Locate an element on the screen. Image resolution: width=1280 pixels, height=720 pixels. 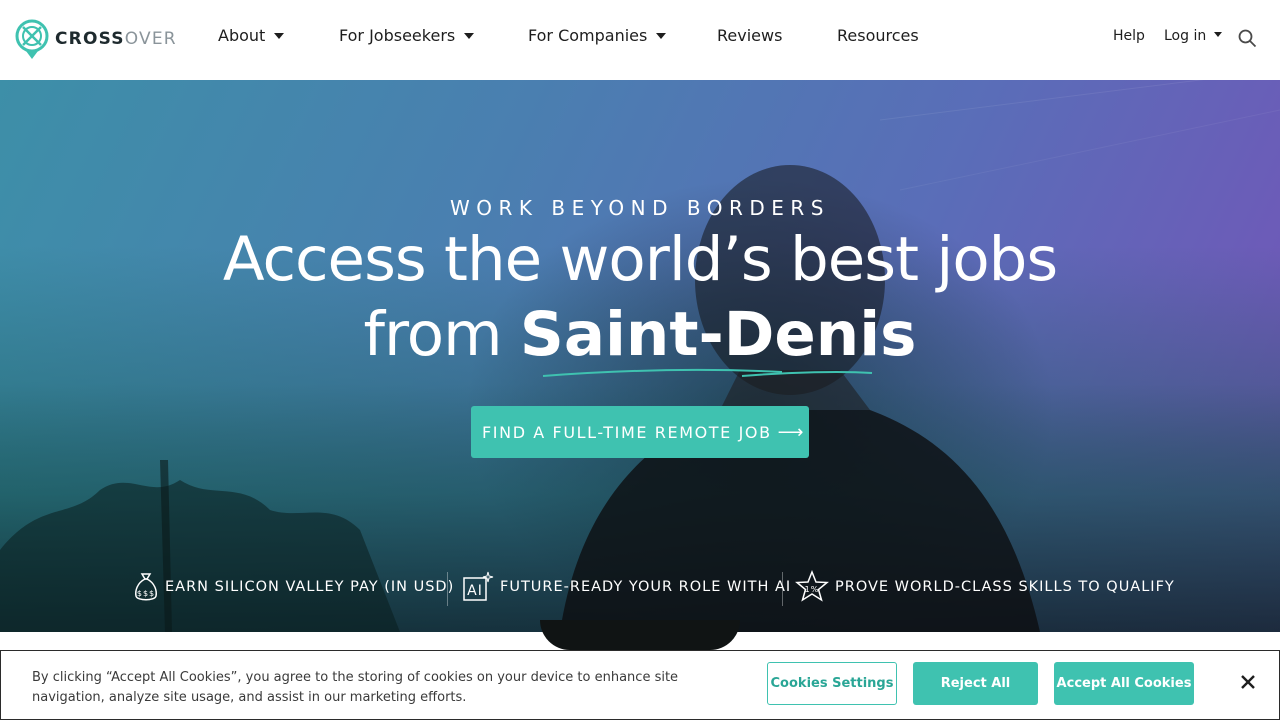
hero-city: Saint-Denis is located at coordinates (718, 334).